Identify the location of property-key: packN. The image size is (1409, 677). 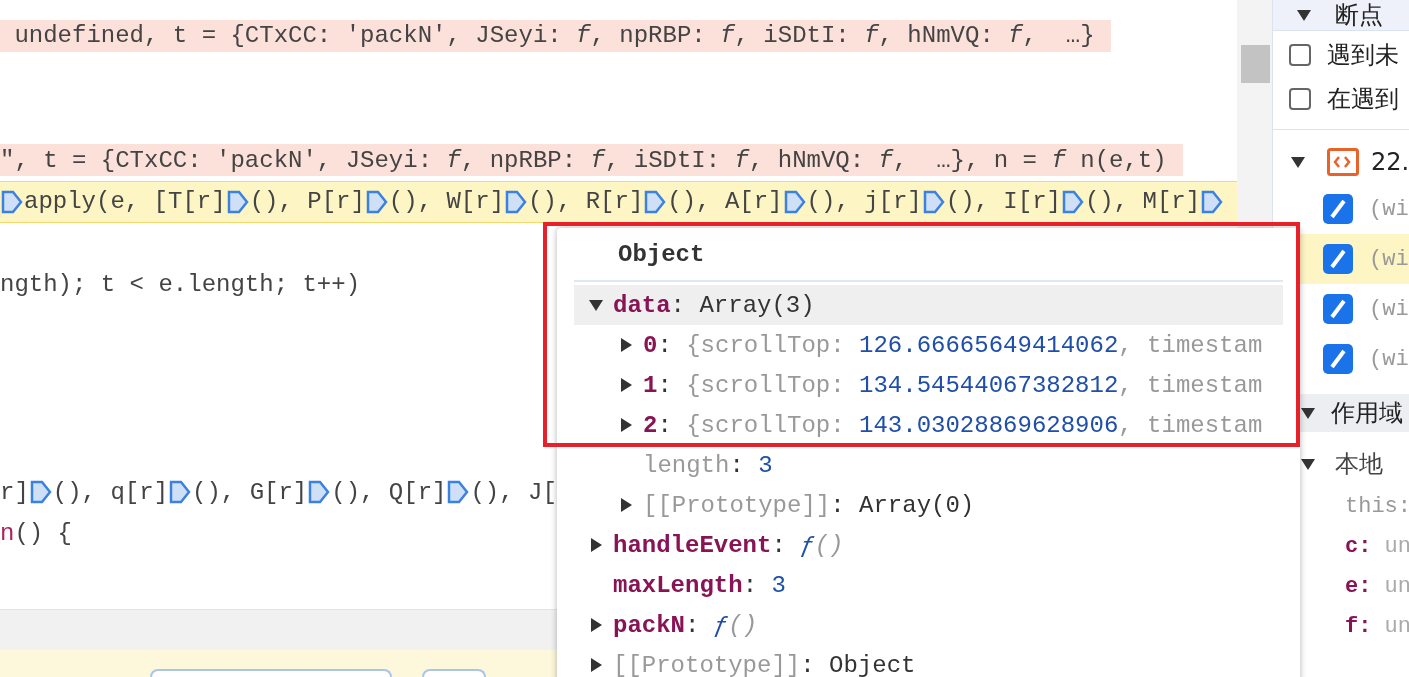
(649, 625).